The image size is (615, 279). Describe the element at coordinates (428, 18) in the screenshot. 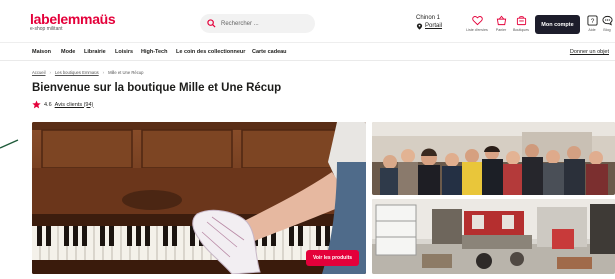

I see `location-city: Chinon 1` at that location.